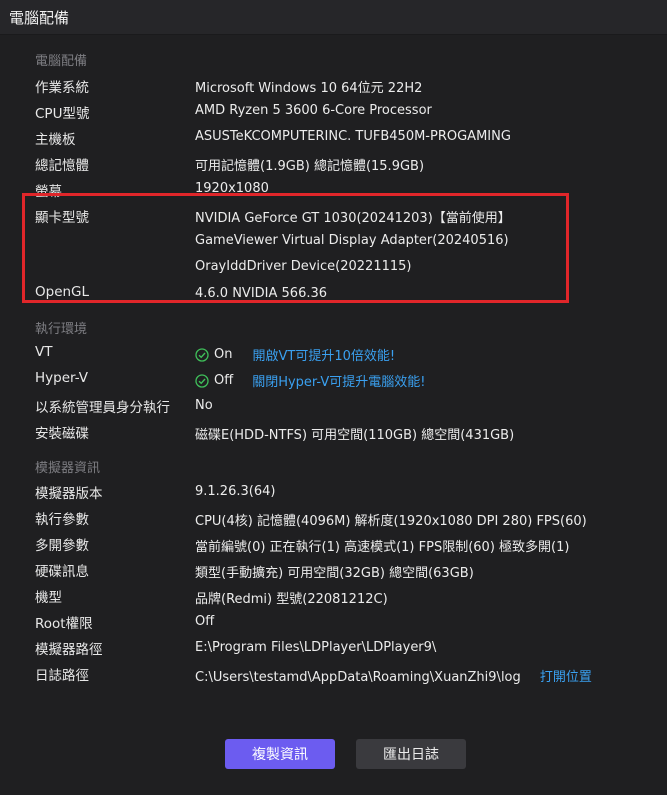 Image resolution: width=667 pixels, height=795 pixels. Describe the element at coordinates (62, 546) in the screenshot. I see `multi-label: 多開參數` at that location.